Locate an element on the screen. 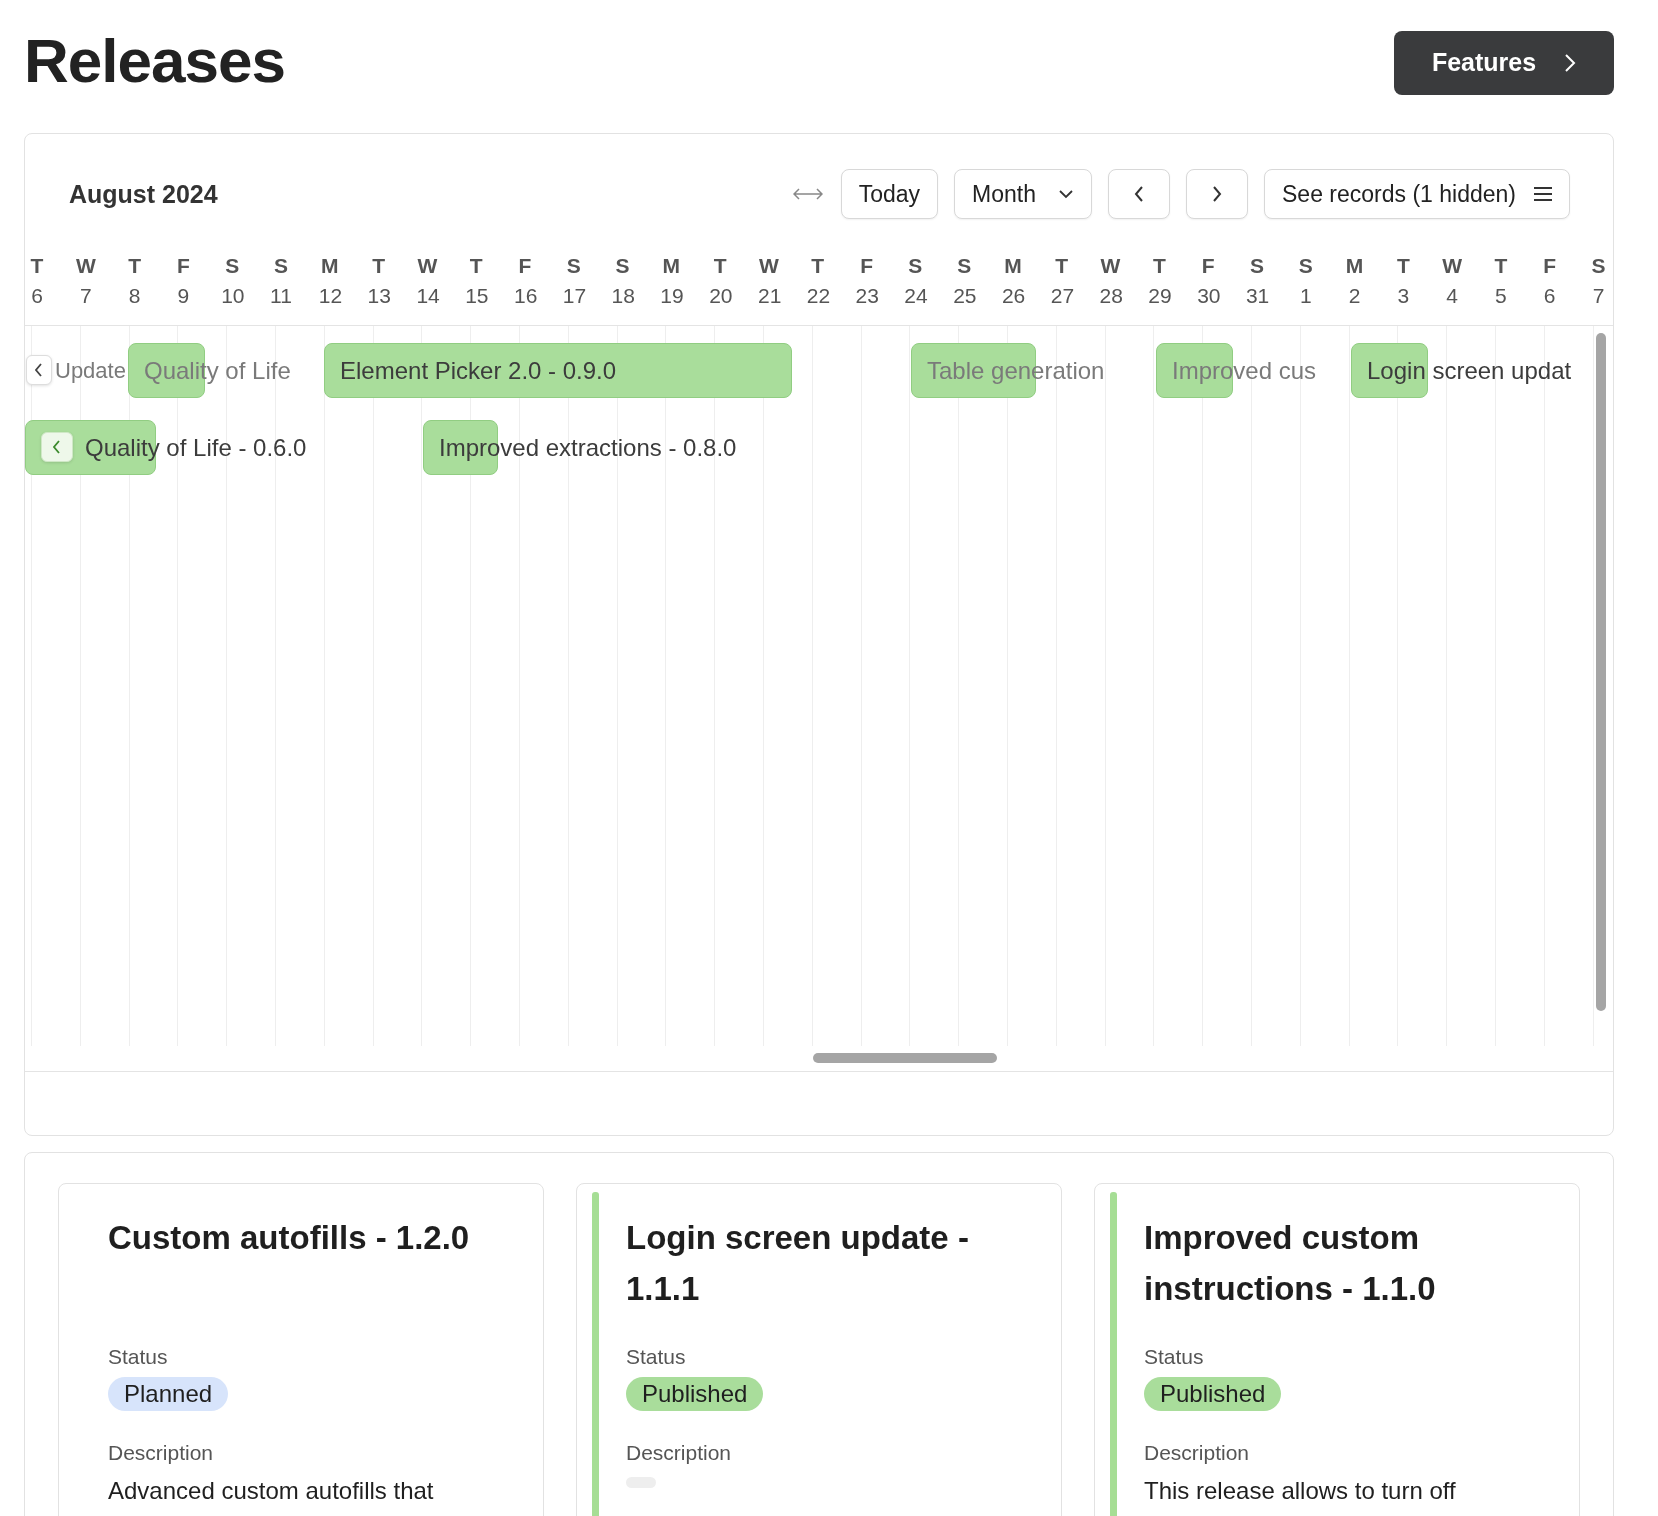 This screenshot has height=1516, width=1658. date-label: 2 is located at coordinates (1354, 296).